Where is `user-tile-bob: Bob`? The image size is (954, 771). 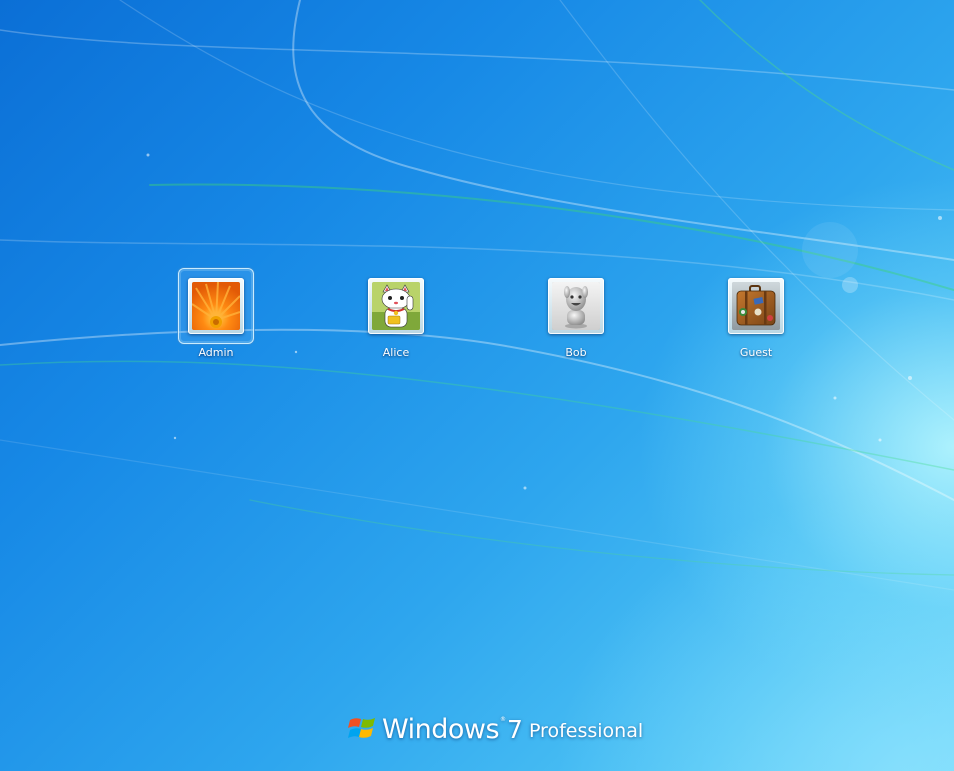
user-tile-bob: Bob is located at coordinates (576, 318).